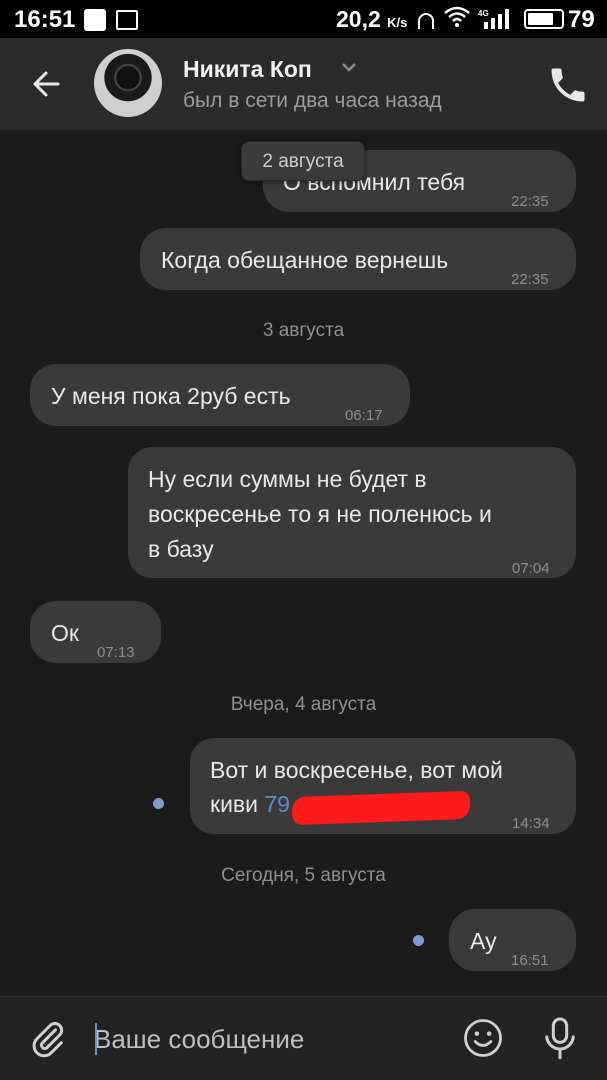 Image resolution: width=607 pixels, height=1080 pixels. Describe the element at coordinates (531, 568) in the screenshot. I see `message-time: 07:04` at that location.